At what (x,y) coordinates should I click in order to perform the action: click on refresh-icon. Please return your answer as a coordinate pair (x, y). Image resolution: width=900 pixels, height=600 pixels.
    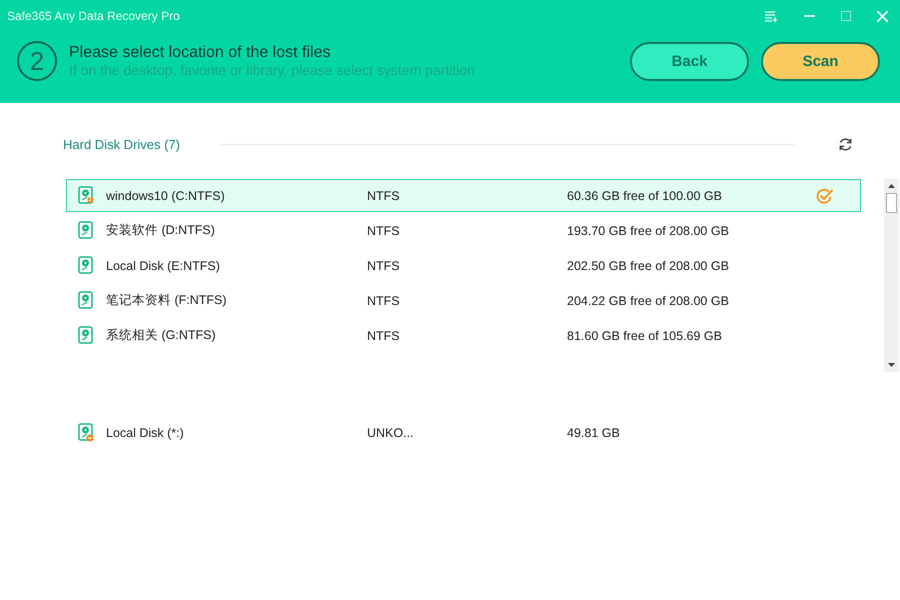
    Looking at the image, I should click on (845, 144).